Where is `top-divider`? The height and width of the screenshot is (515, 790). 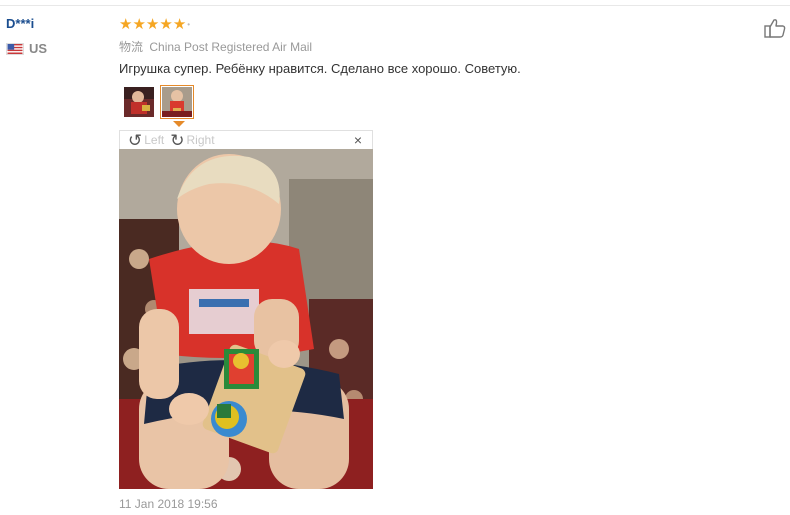 top-divider is located at coordinates (395, 5).